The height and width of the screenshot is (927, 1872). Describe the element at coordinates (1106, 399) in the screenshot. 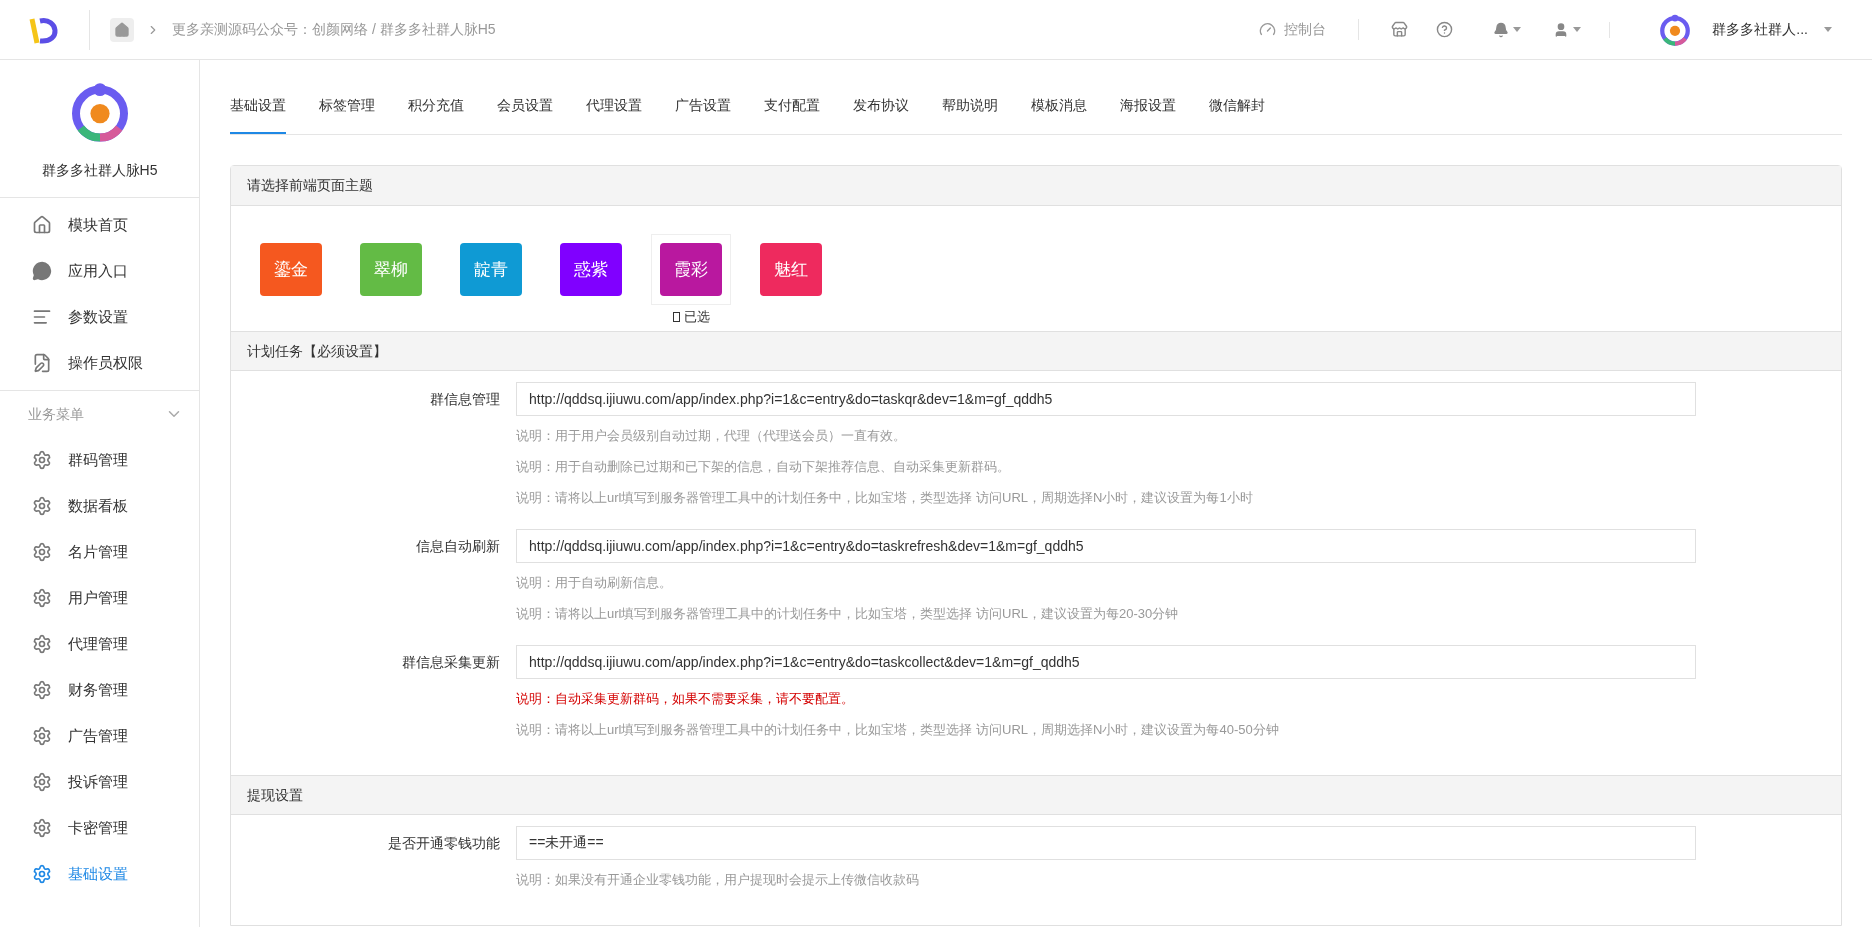

I see `url-field: http://qddsq.ijiuwu.com/app/index.php?i=1&c=entry&do=taskqr&dev=1&m=gf_qddh5` at that location.